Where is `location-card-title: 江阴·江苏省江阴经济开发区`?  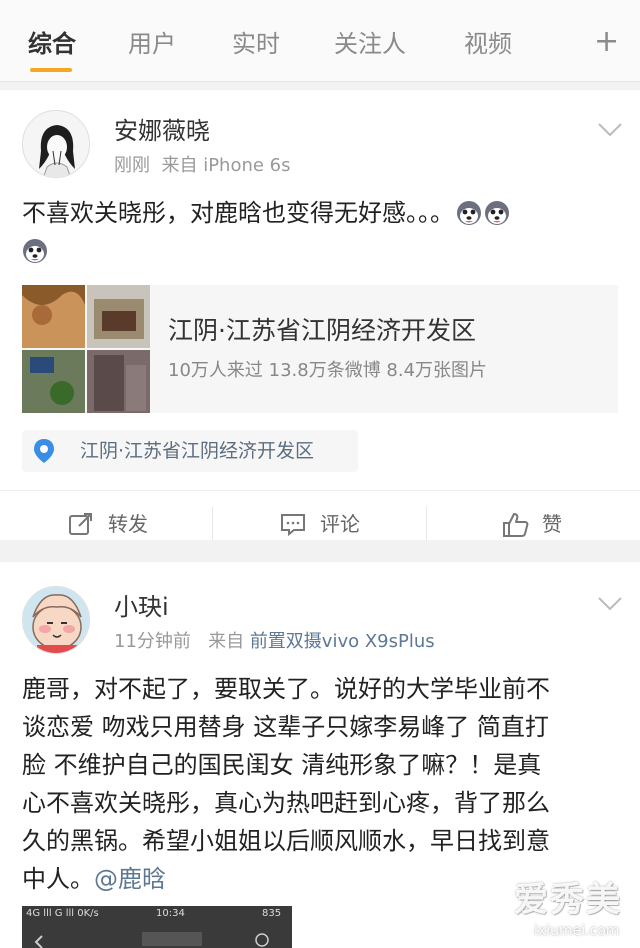
location-card-title: 江阴·江苏省江阴经济开发区 is located at coordinates (322, 330).